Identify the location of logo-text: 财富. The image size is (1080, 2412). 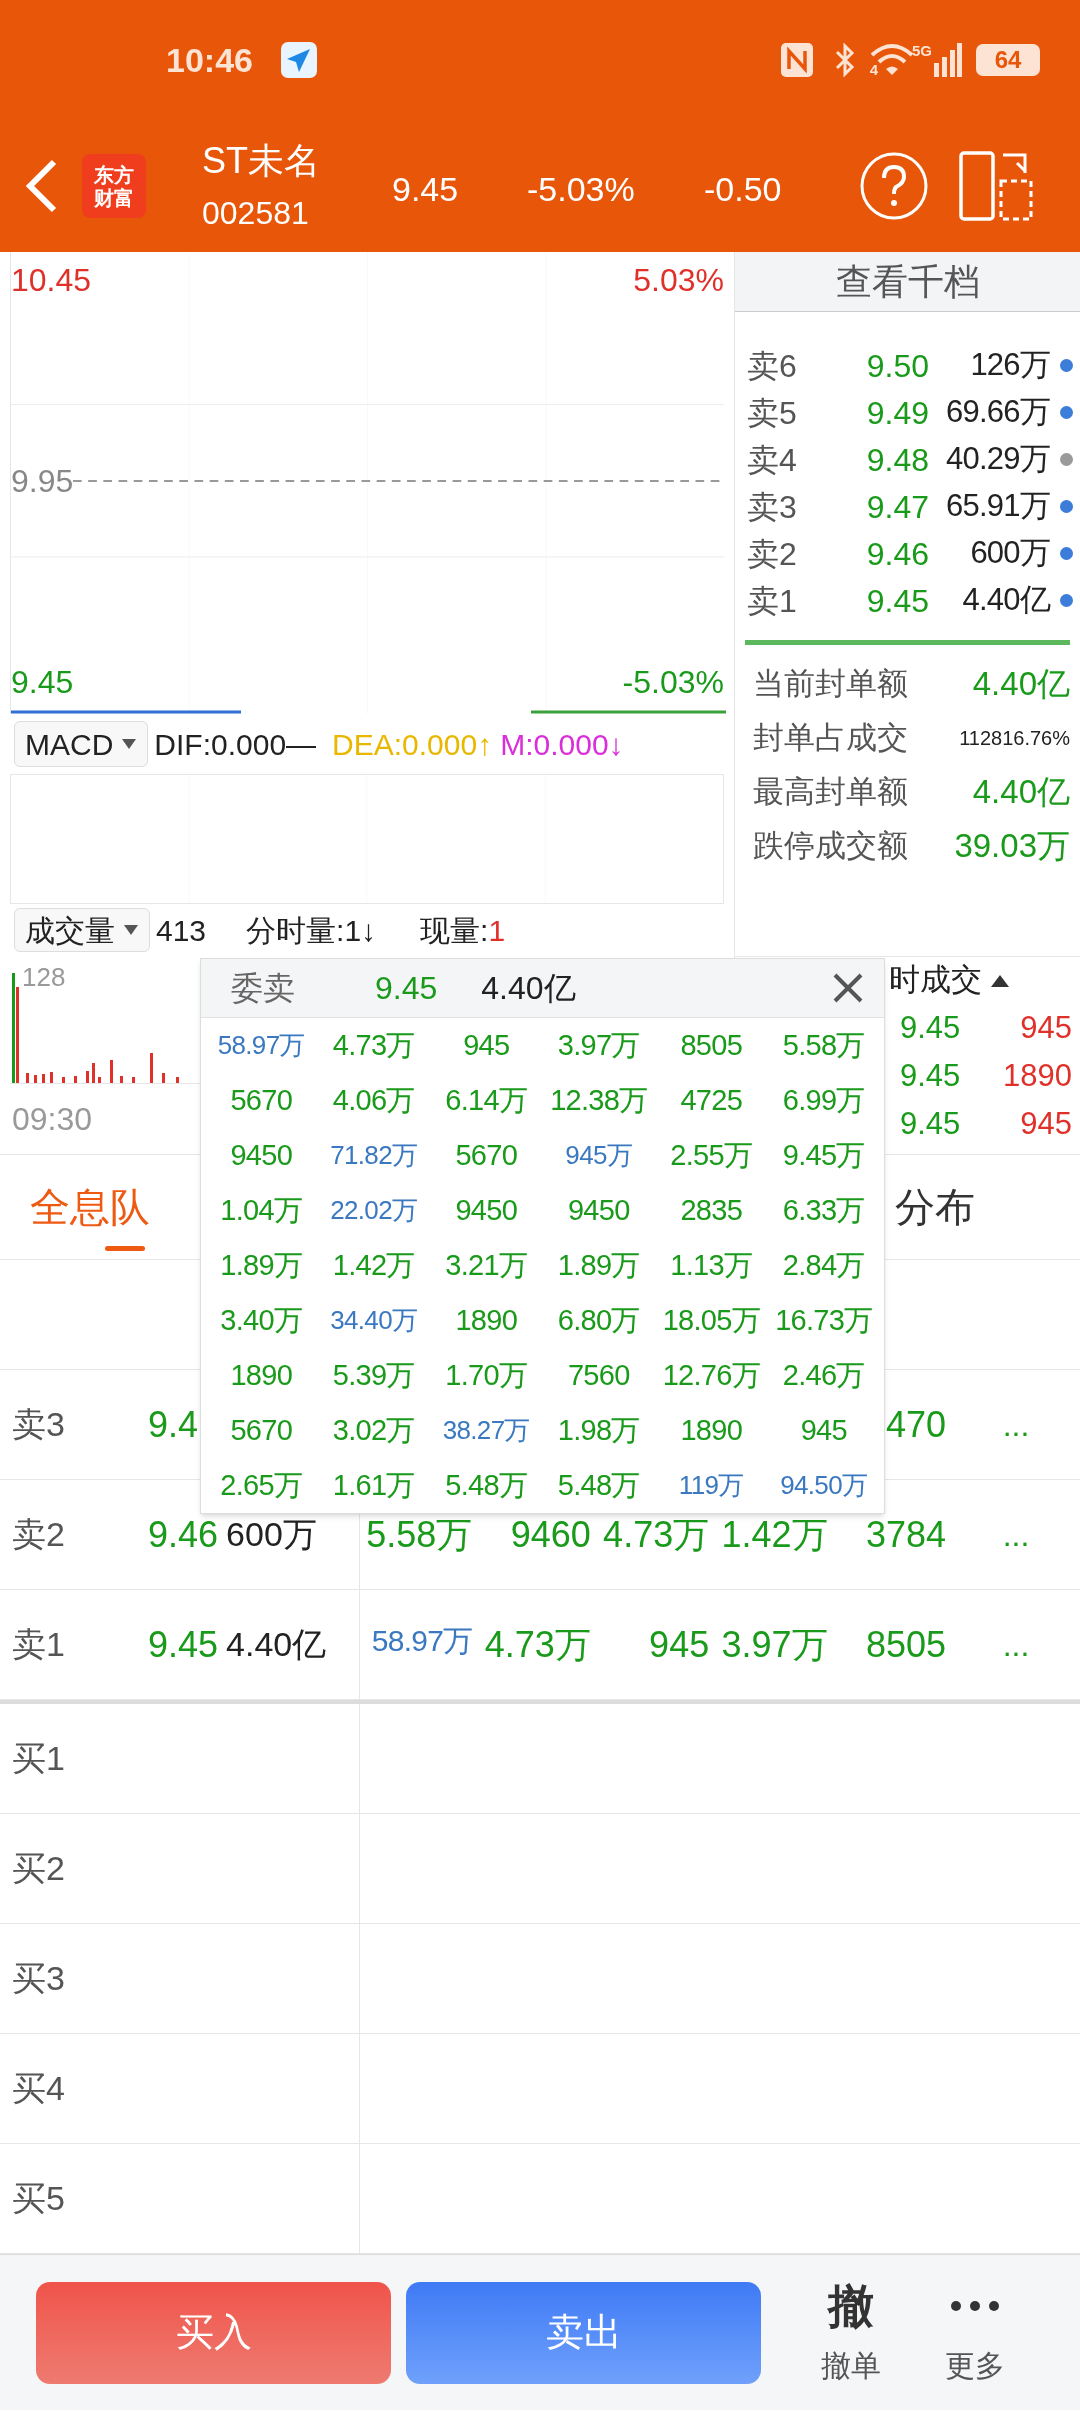
(114, 197).